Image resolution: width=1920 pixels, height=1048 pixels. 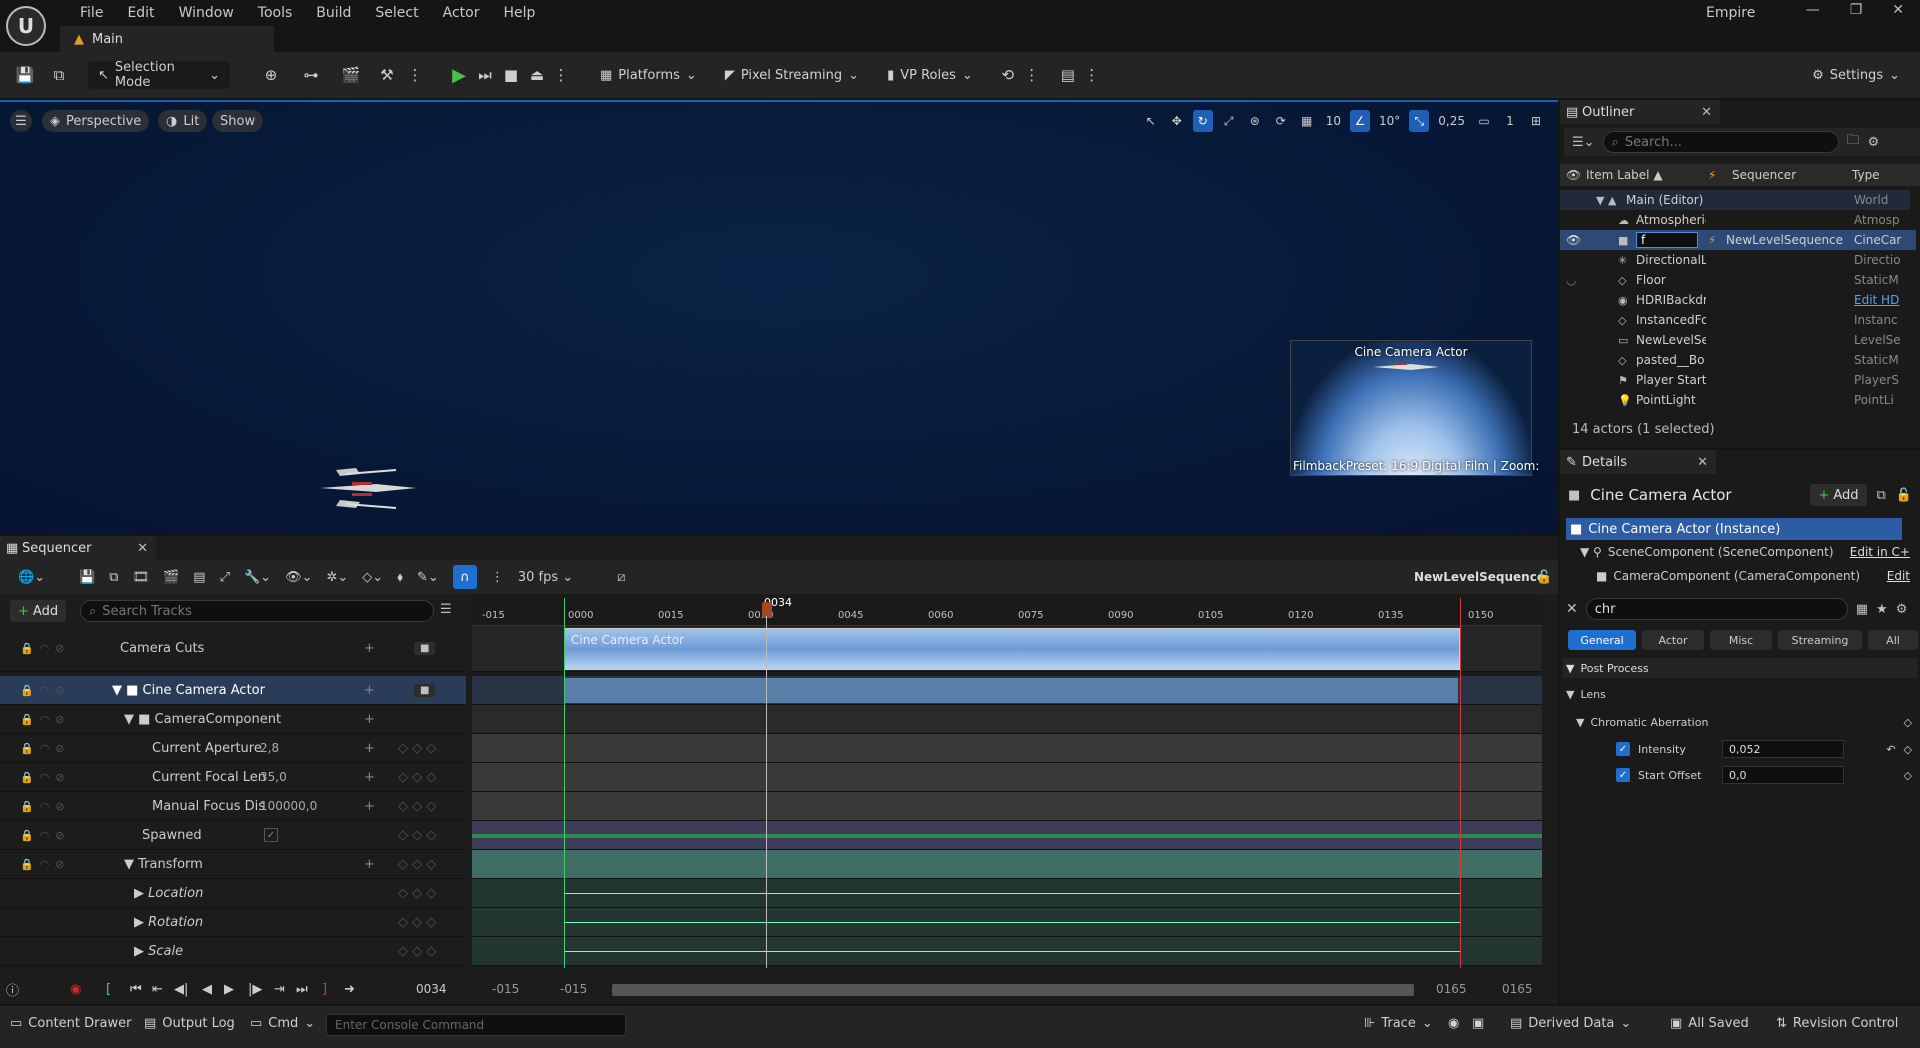 I want to click on sequencer-tab: ▦ Sequencer ✕, so click(x=78, y=548).